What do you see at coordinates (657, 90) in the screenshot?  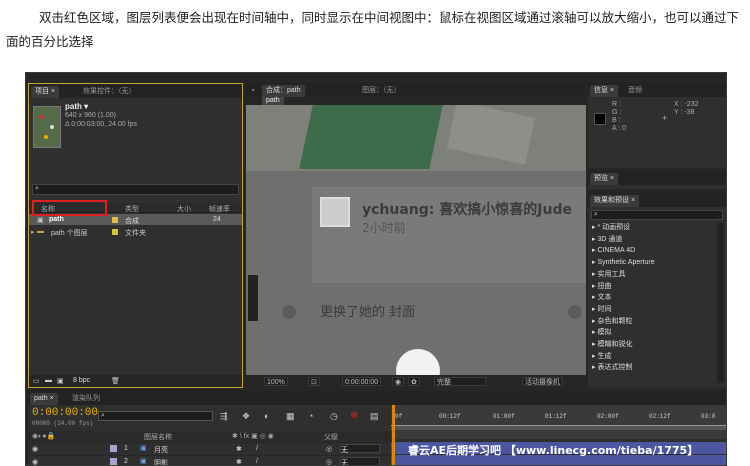 I see `info-tabbar: 信息 × 音频` at bounding box center [657, 90].